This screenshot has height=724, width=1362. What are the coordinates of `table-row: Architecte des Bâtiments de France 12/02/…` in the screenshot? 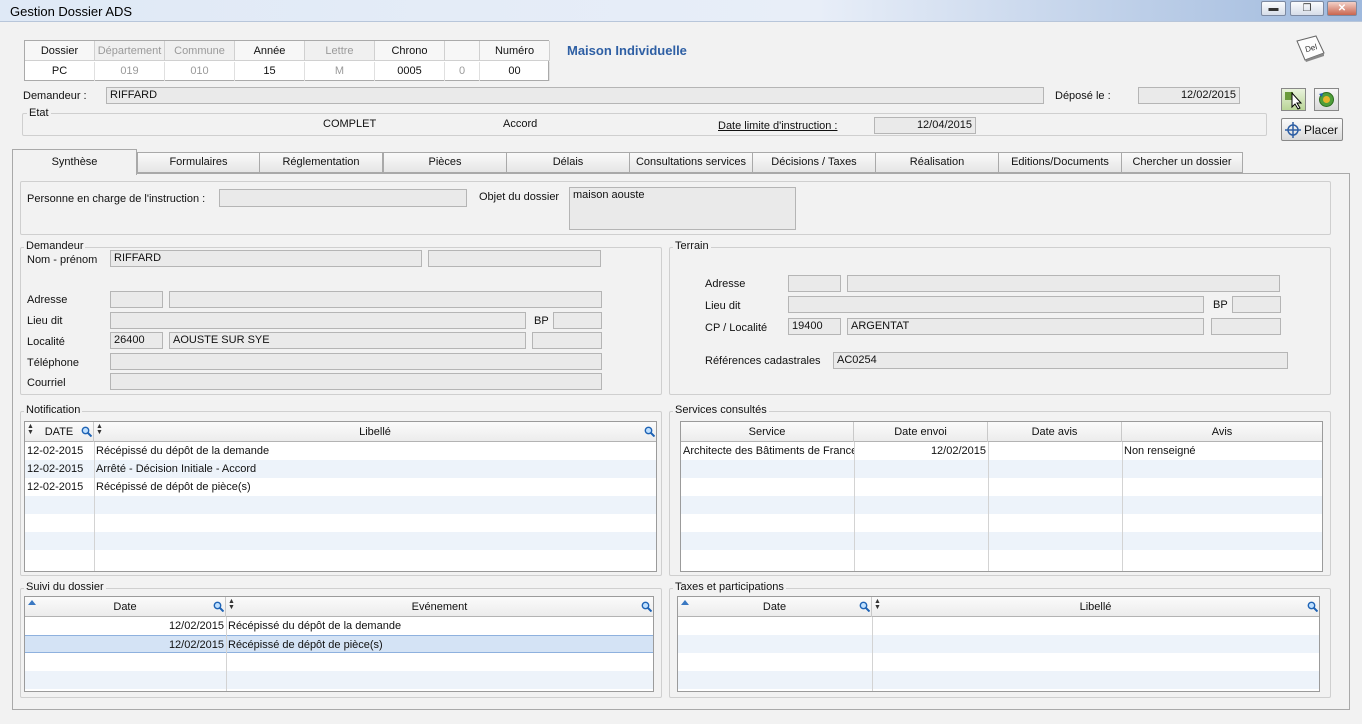 It's located at (1001, 451).